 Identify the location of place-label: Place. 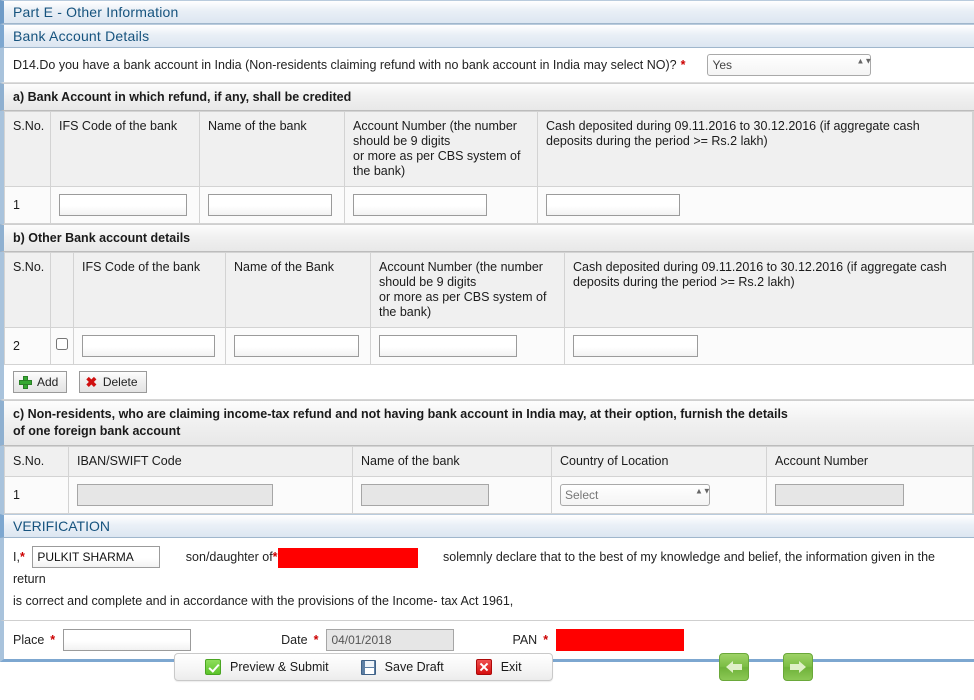
(29, 640).